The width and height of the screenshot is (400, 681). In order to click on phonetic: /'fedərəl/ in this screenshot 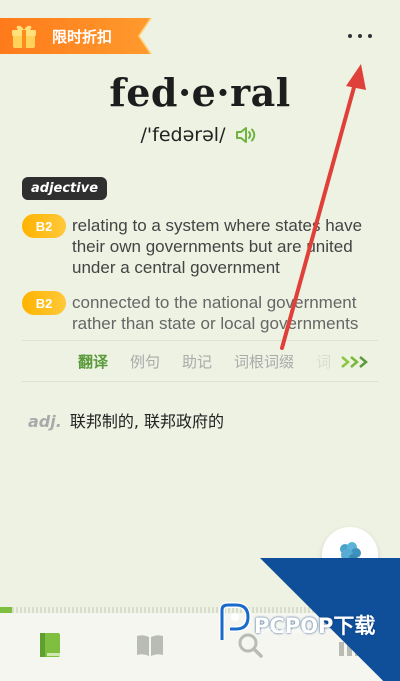, I will do `click(183, 135)`.